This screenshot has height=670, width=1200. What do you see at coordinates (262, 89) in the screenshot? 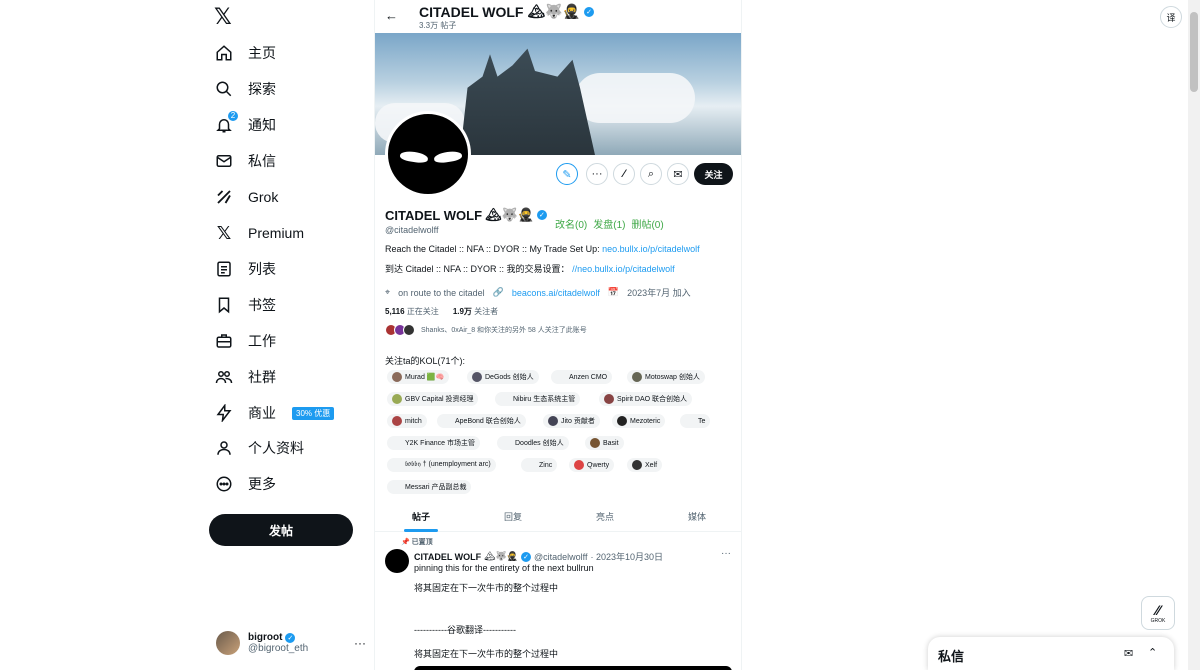
I see `nav-item-label: 探索` at bounding box center [262, 89].